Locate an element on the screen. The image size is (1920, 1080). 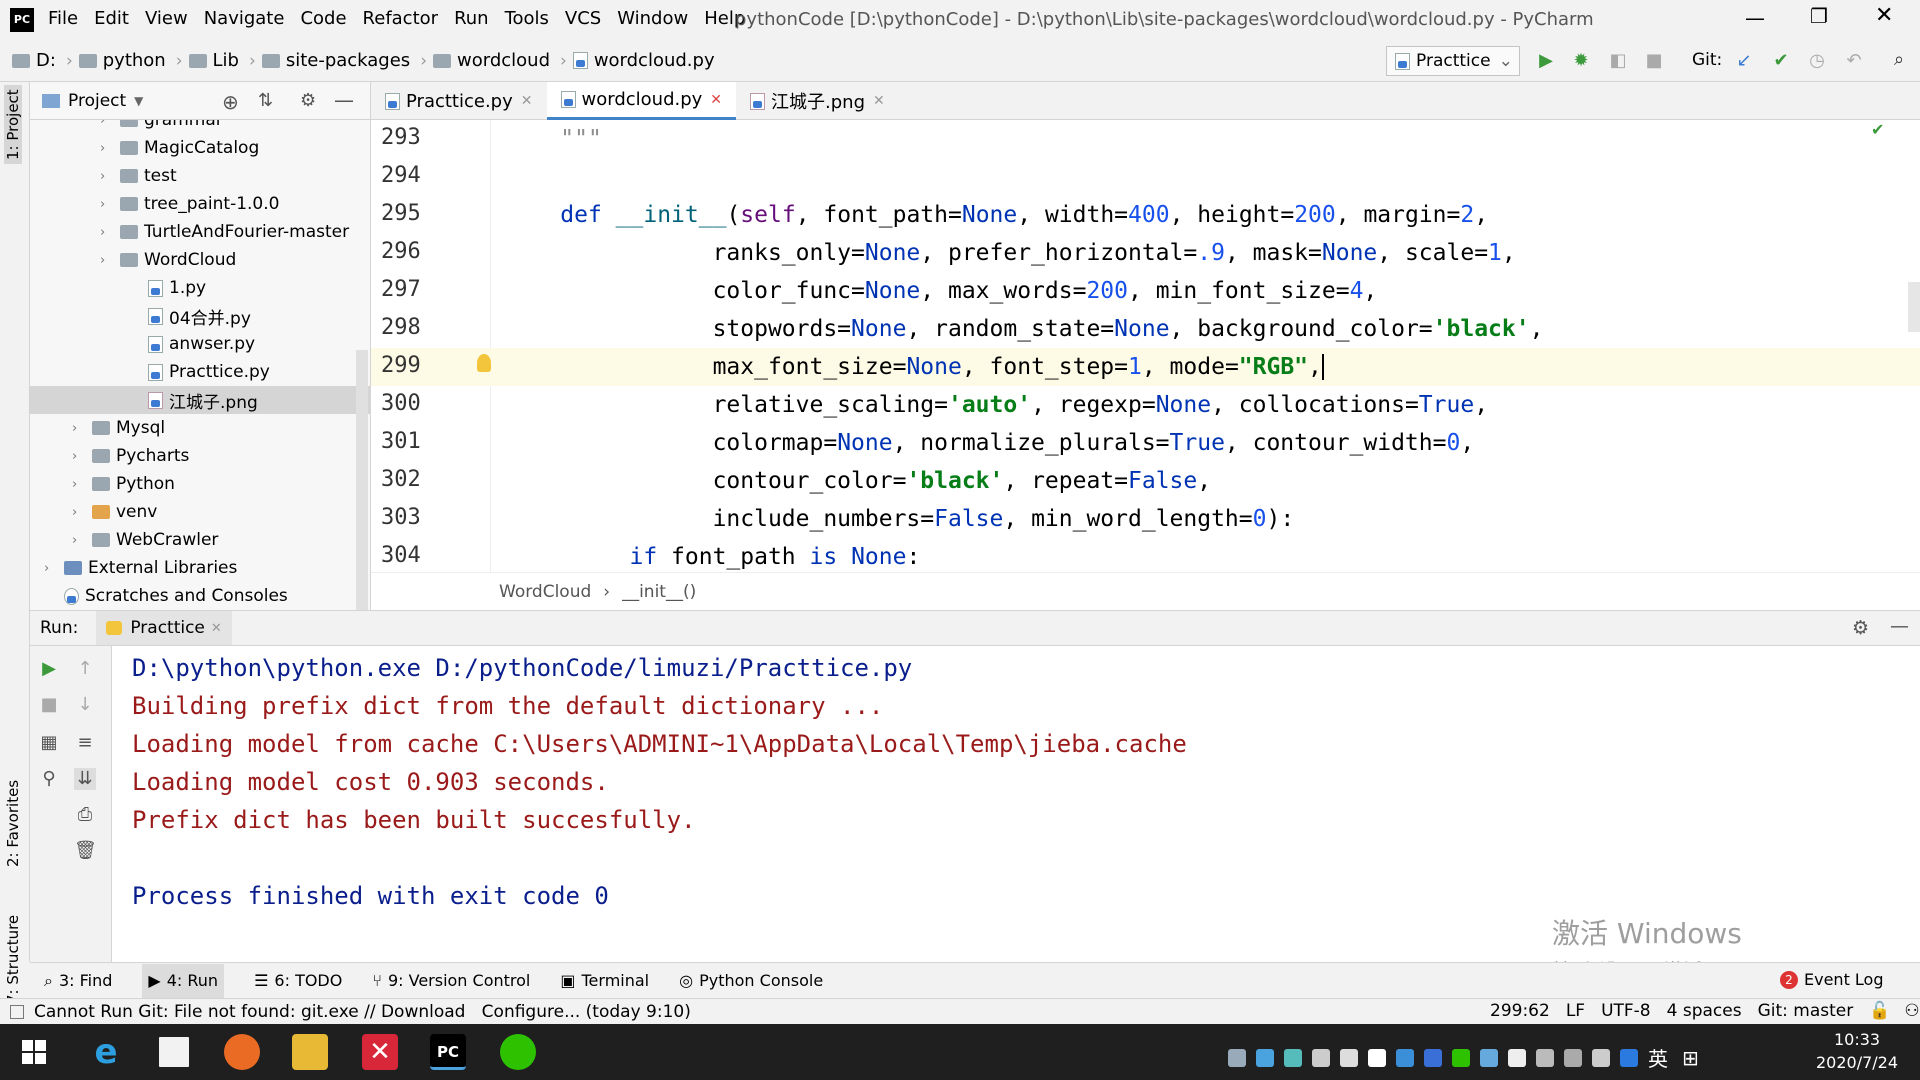
clock: 10:33 2020/7/24 is located at coordinates (1857, 1051).